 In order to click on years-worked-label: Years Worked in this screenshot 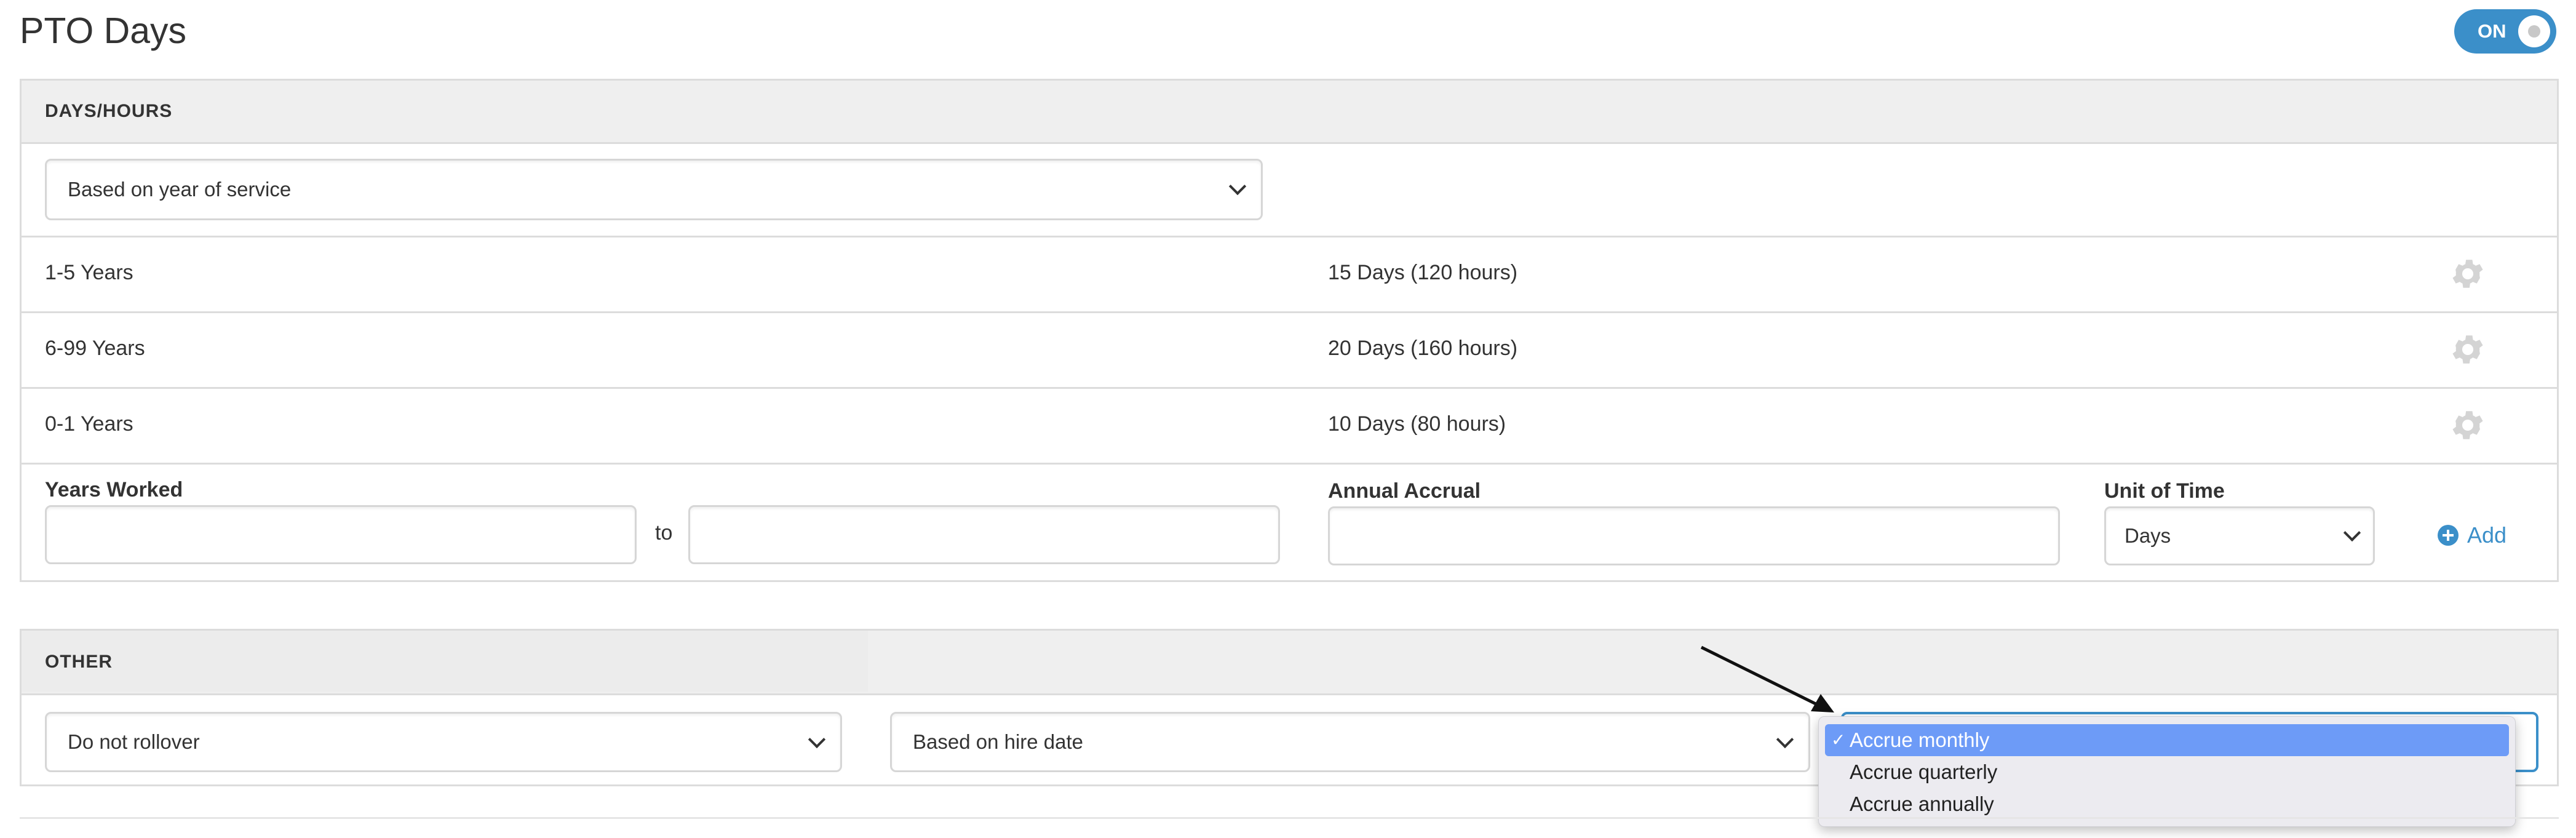, I will do `click(114, 489)`.